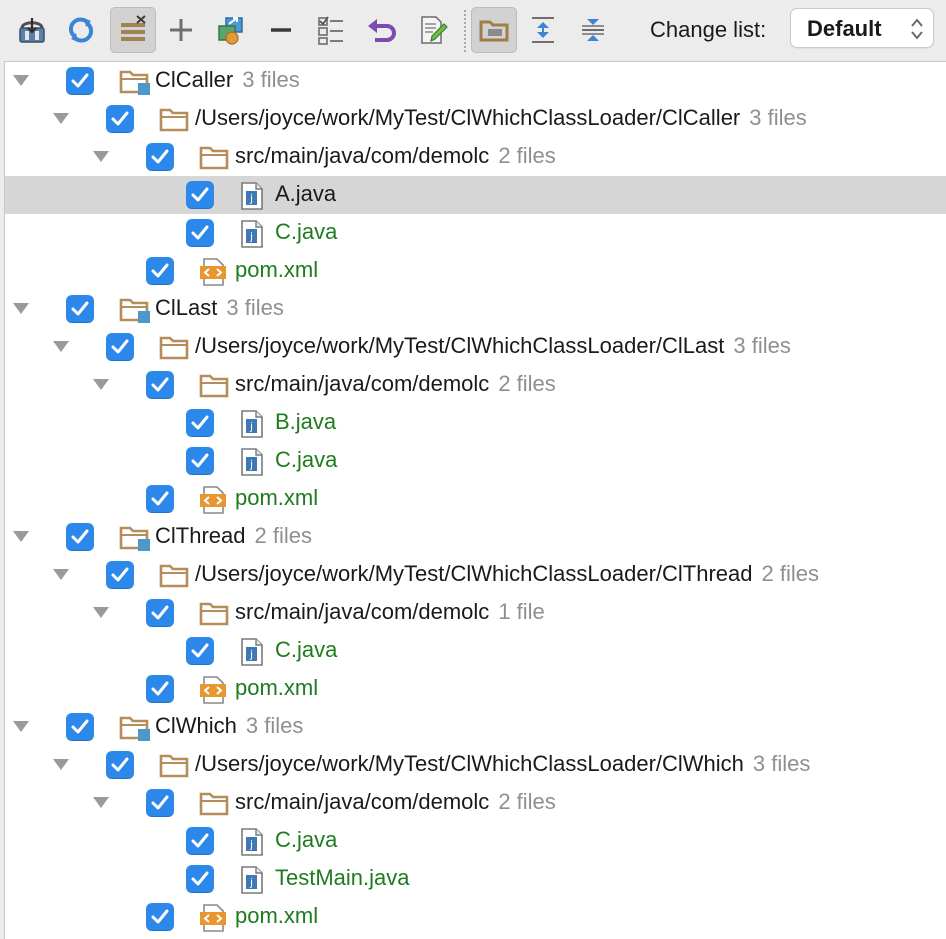 The width and height of the screenshot is (946, 939). Describe the element at coordinates (200, 535) in the screenshot. I see `tree-item-name: ClThread` at that location.